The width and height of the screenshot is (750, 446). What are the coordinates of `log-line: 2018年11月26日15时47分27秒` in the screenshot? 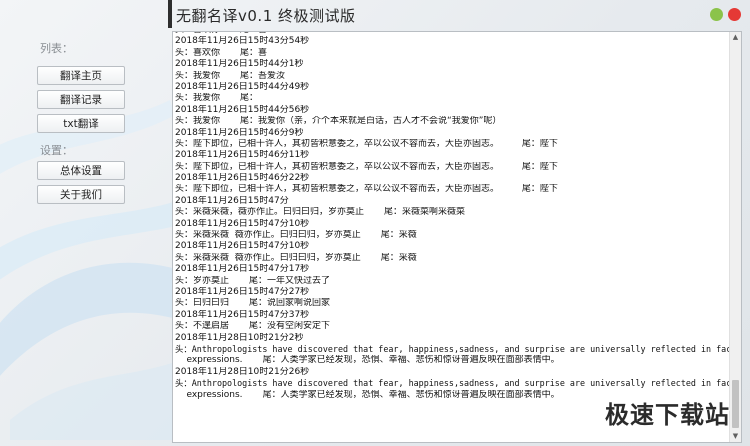 It's located at (242, 291).